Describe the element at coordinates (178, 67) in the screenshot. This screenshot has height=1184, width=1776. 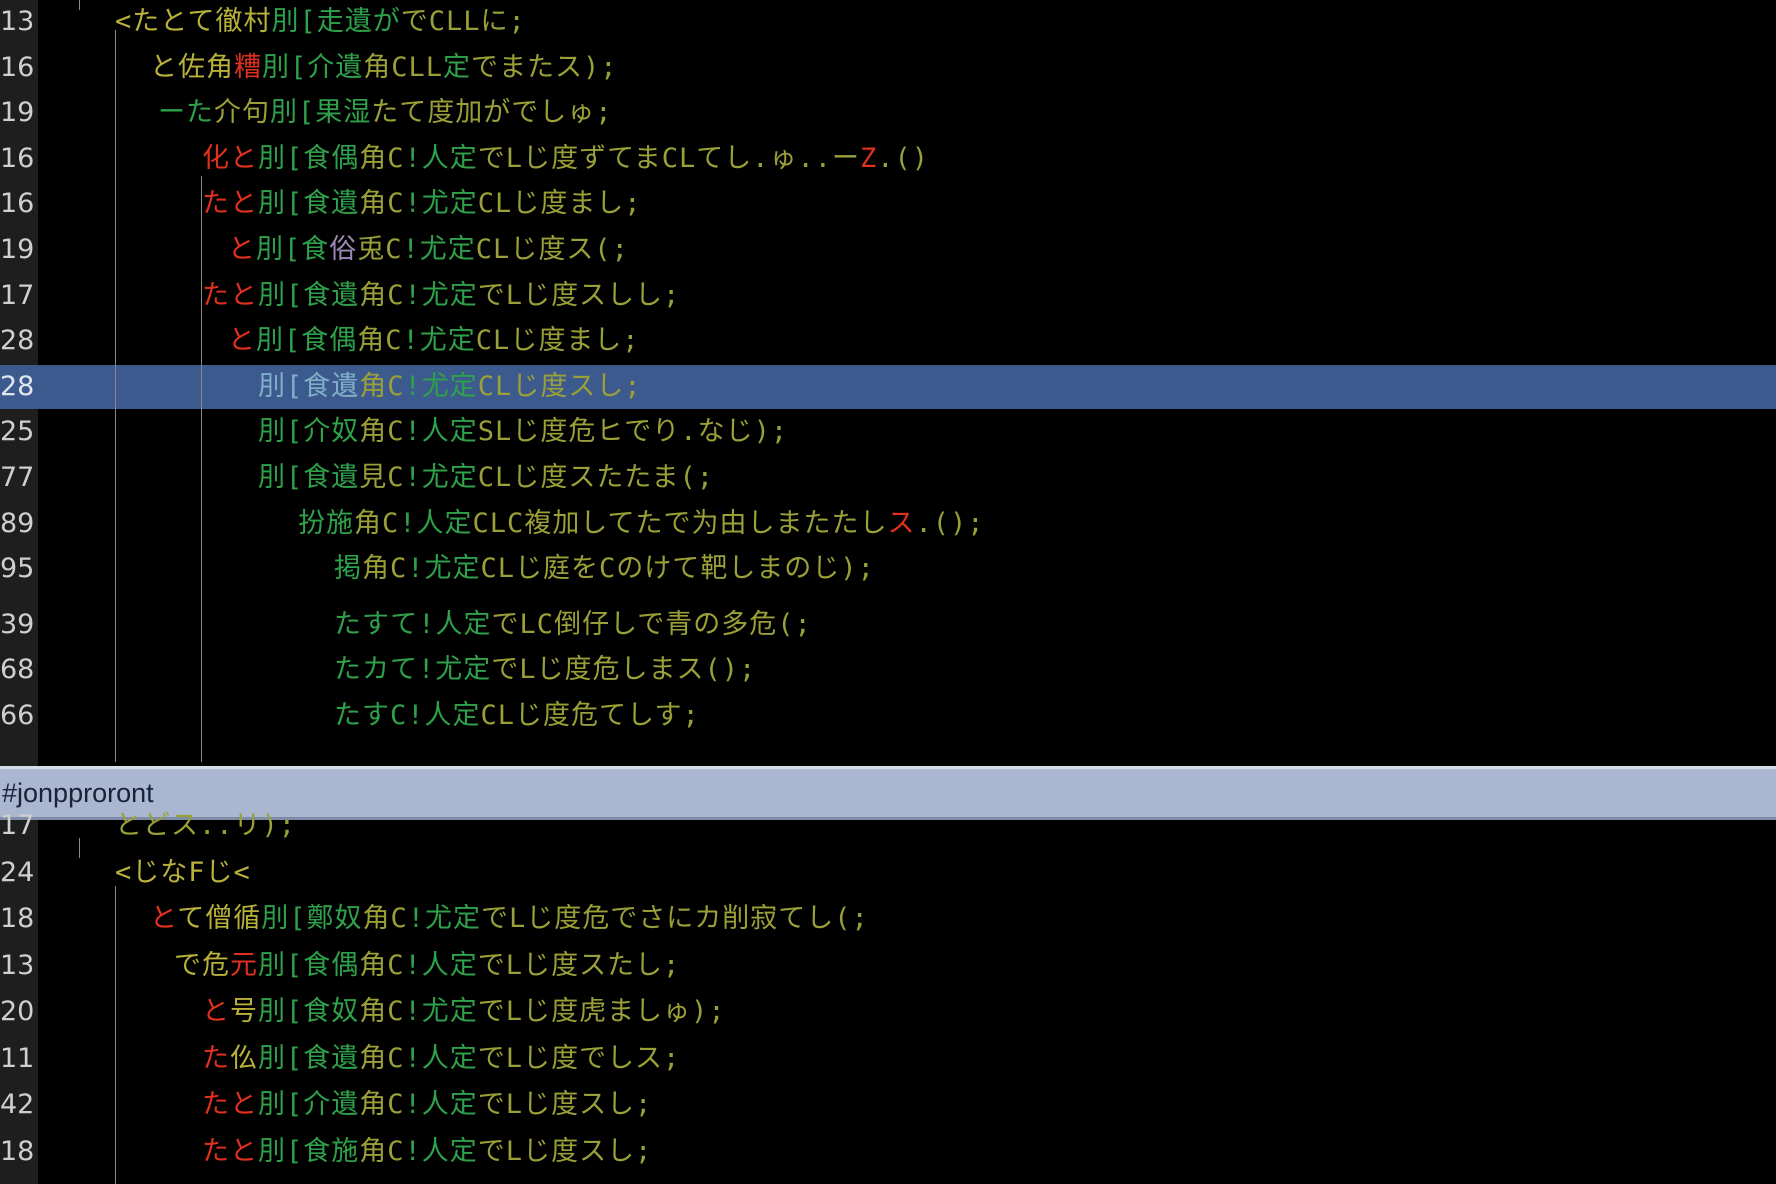
I see `code-token: と佐` at that location.